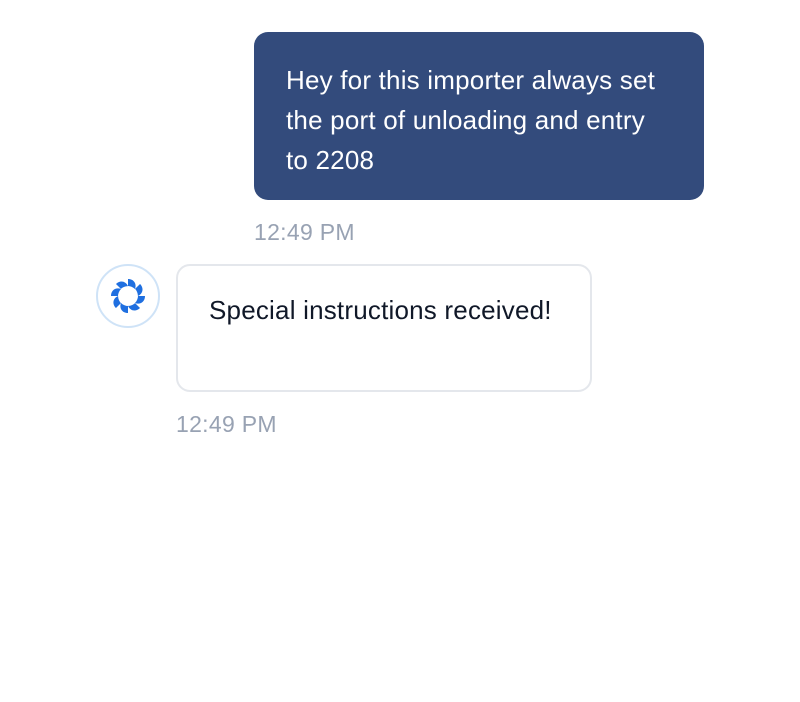 The height and width of the screenshot is (702, 800). Describe the element at coordinates (384, 328) in the screenshot. I see `bot-message-bubble: Special instructions received!` at that location.